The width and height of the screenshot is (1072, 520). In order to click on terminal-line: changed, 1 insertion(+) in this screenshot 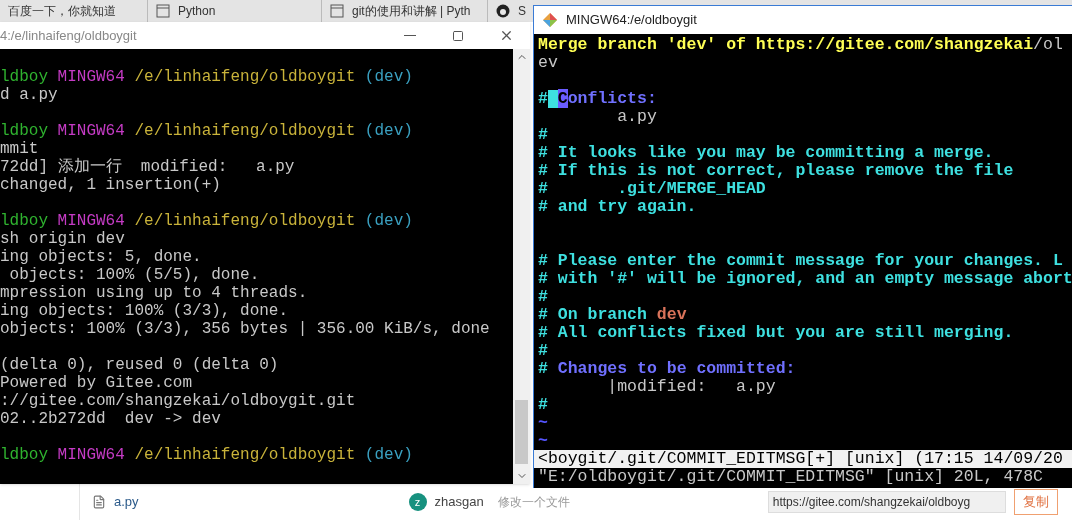, I will do `click(110, 185)`.